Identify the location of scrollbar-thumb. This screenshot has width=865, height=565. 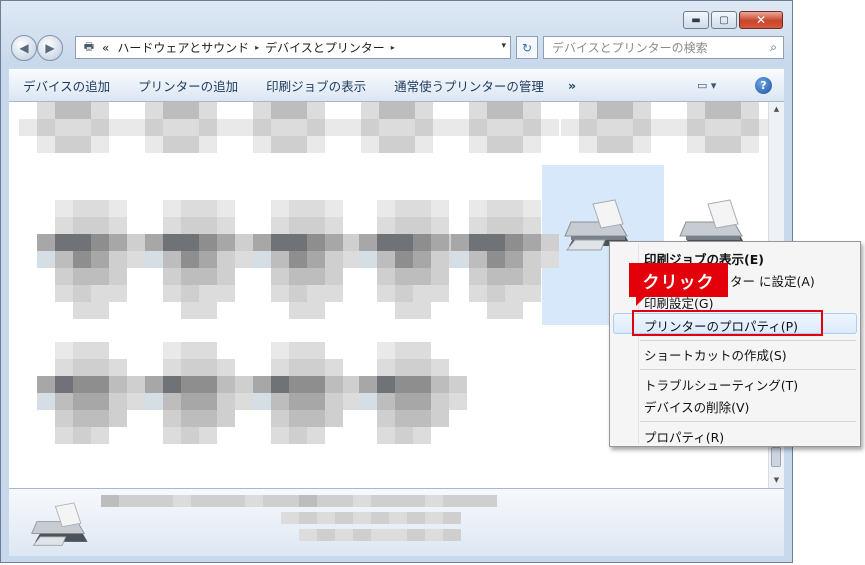
(776, 457).